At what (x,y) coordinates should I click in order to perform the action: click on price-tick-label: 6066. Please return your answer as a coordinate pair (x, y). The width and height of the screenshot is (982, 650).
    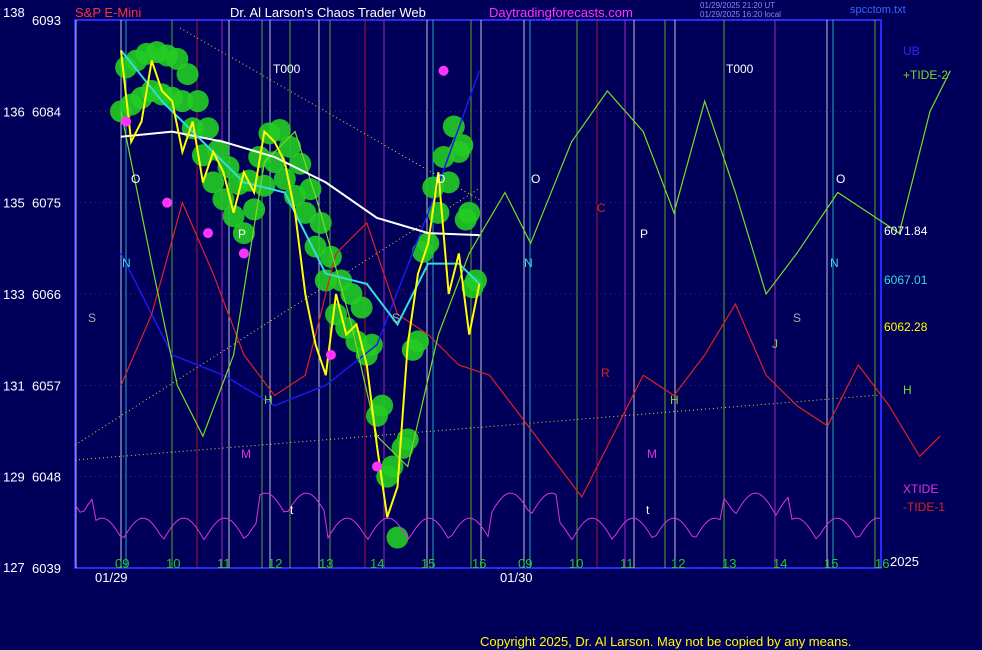
    Looking at the image, I should click on (46, 294).